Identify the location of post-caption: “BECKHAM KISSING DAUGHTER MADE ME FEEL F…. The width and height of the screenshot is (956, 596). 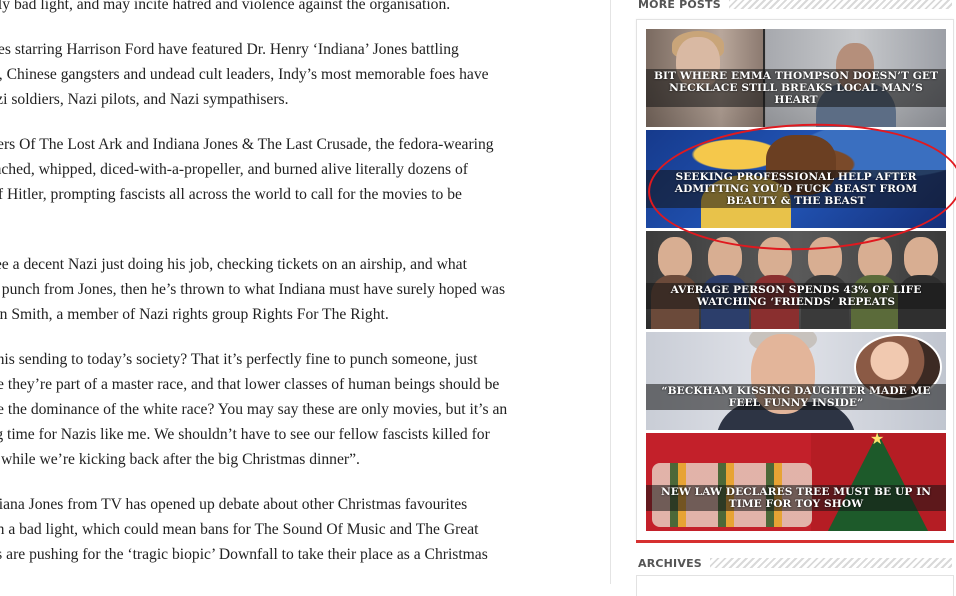
(796, 397).